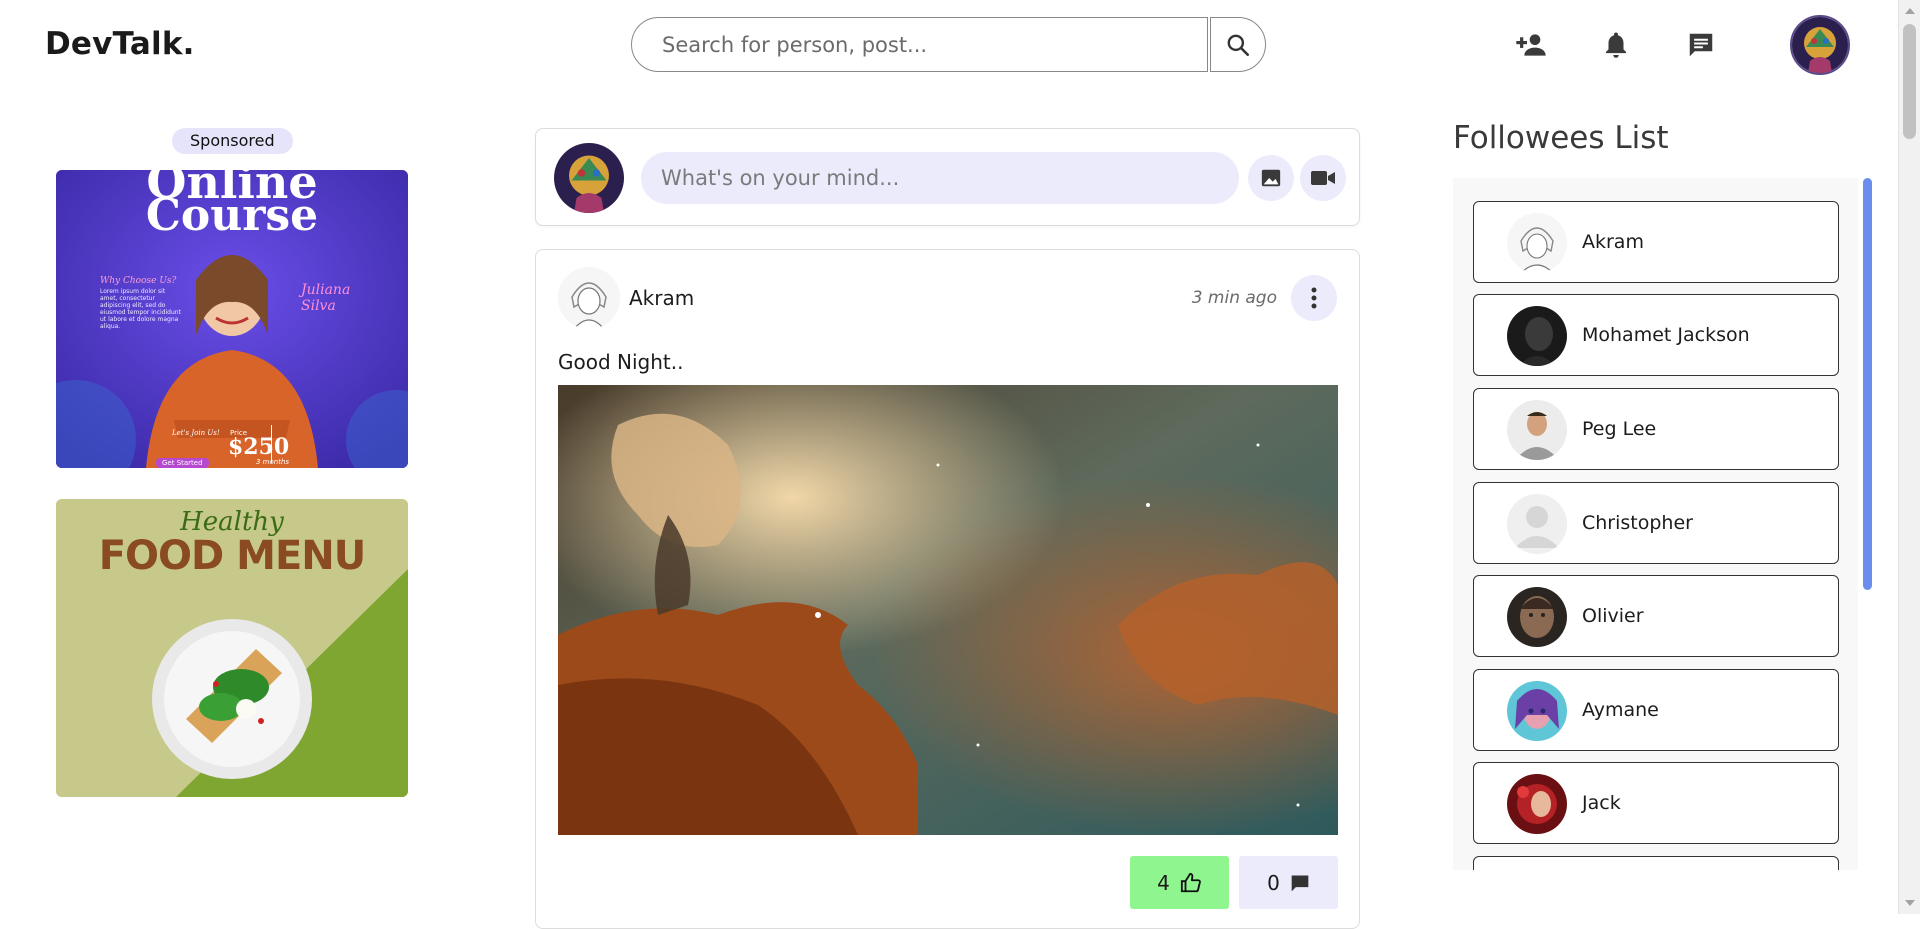 The width and height of the screenshot is (1920, 929). What do you see at coordinates (1867, 384) in the screenshot?
I see `followees-scrollbar` at bounding box center [1867, 384].